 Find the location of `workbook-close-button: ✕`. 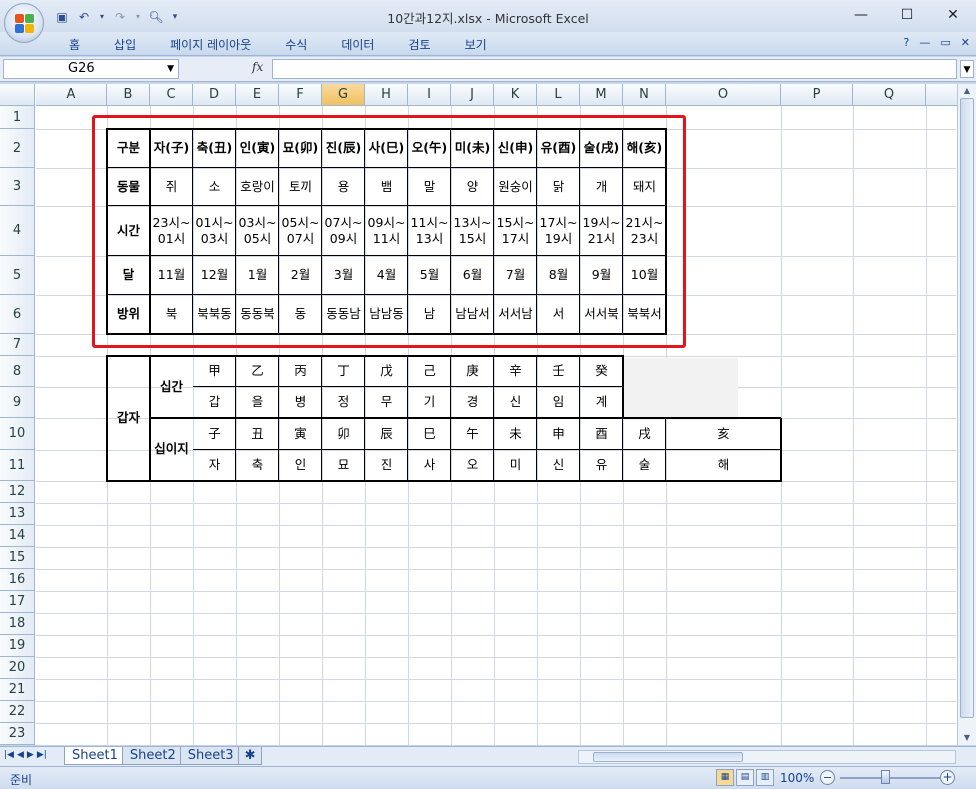

workbook-close-button: ✕ is located at coordinates (965, 42).